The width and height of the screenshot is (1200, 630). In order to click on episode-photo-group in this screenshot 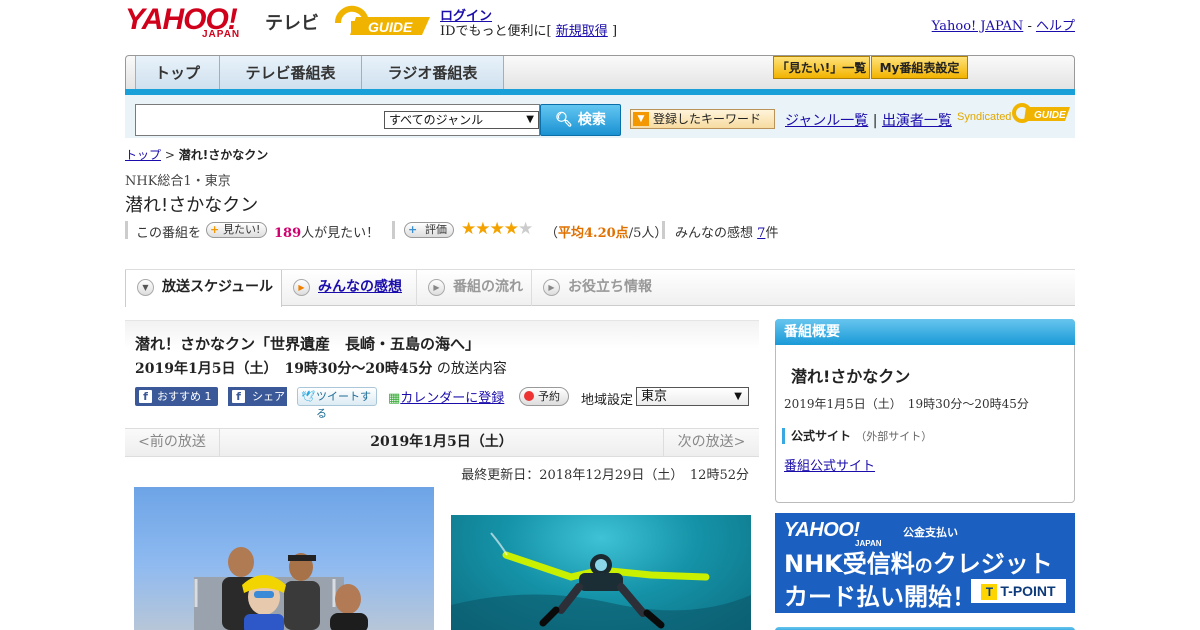, I will do `click(284, 558)`.